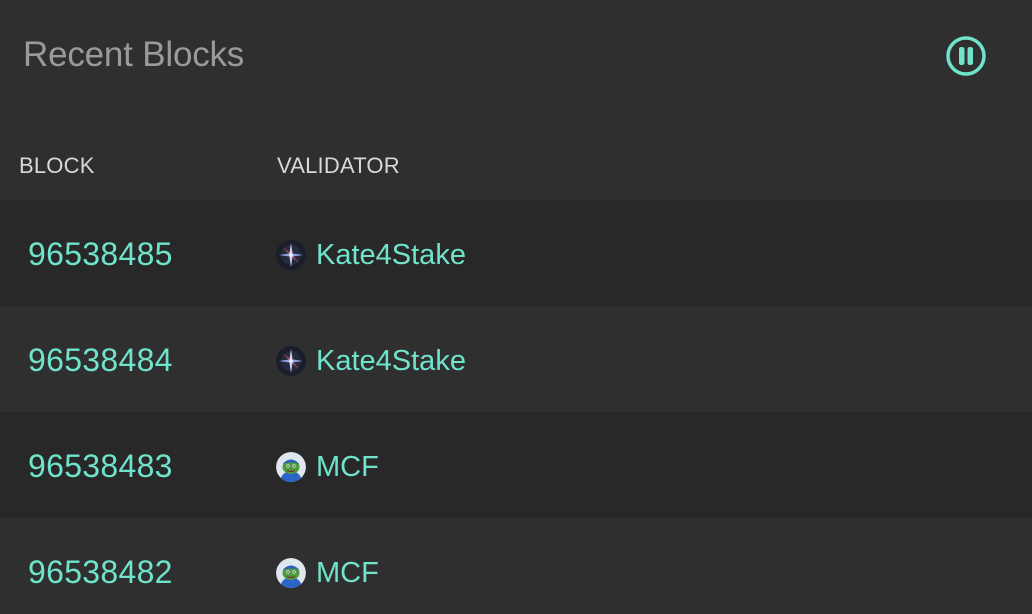  Describe the element at coordinates (338, 165) in the screenshot. I see `column-header-validator: VALIDATOR` at that location.